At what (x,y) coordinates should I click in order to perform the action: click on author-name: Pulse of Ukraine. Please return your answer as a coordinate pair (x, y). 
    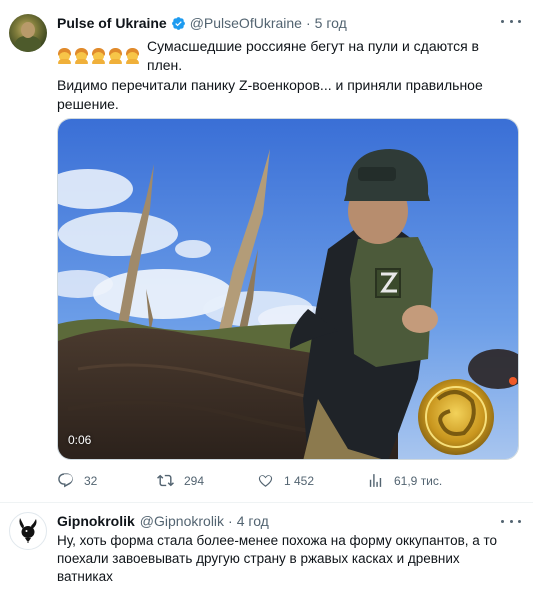
    Looking at the image, I should click on (112, 23).